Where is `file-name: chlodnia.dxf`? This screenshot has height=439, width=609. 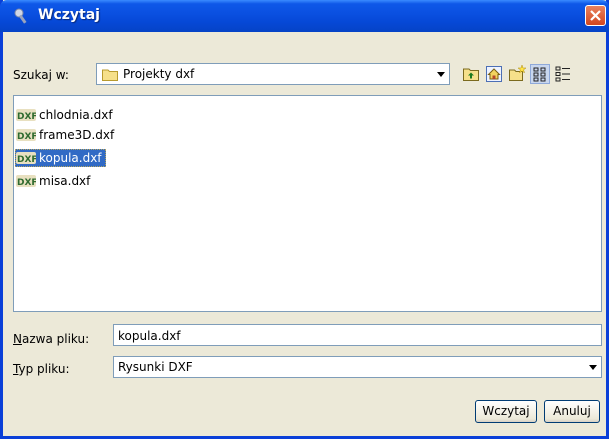
file-name: chlodnia.dxf is located at coordinates (76, 115).